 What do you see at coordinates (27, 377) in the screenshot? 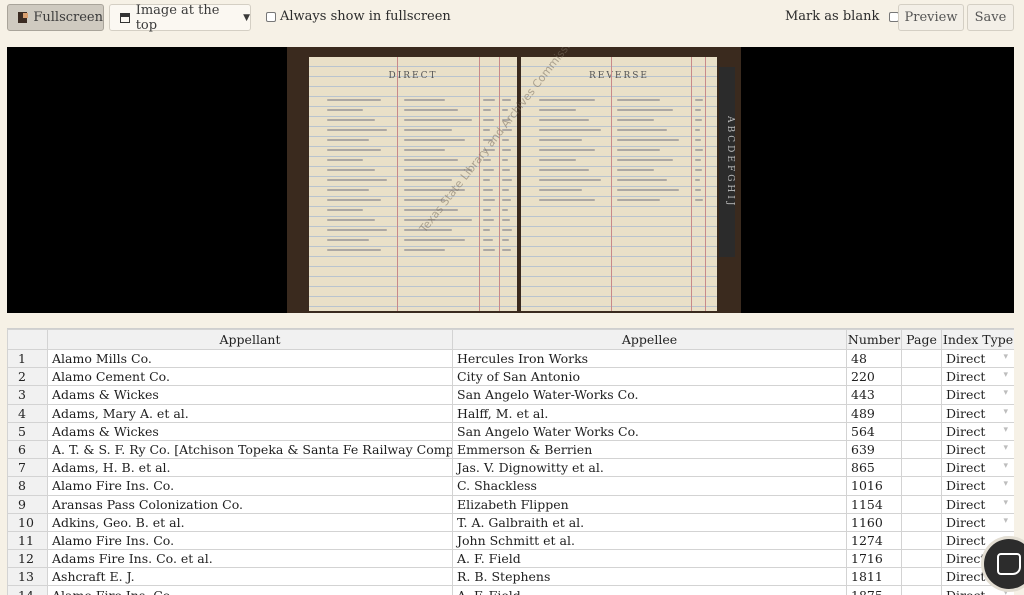
I see `row-number: 2` at bounding box center [27, 377].